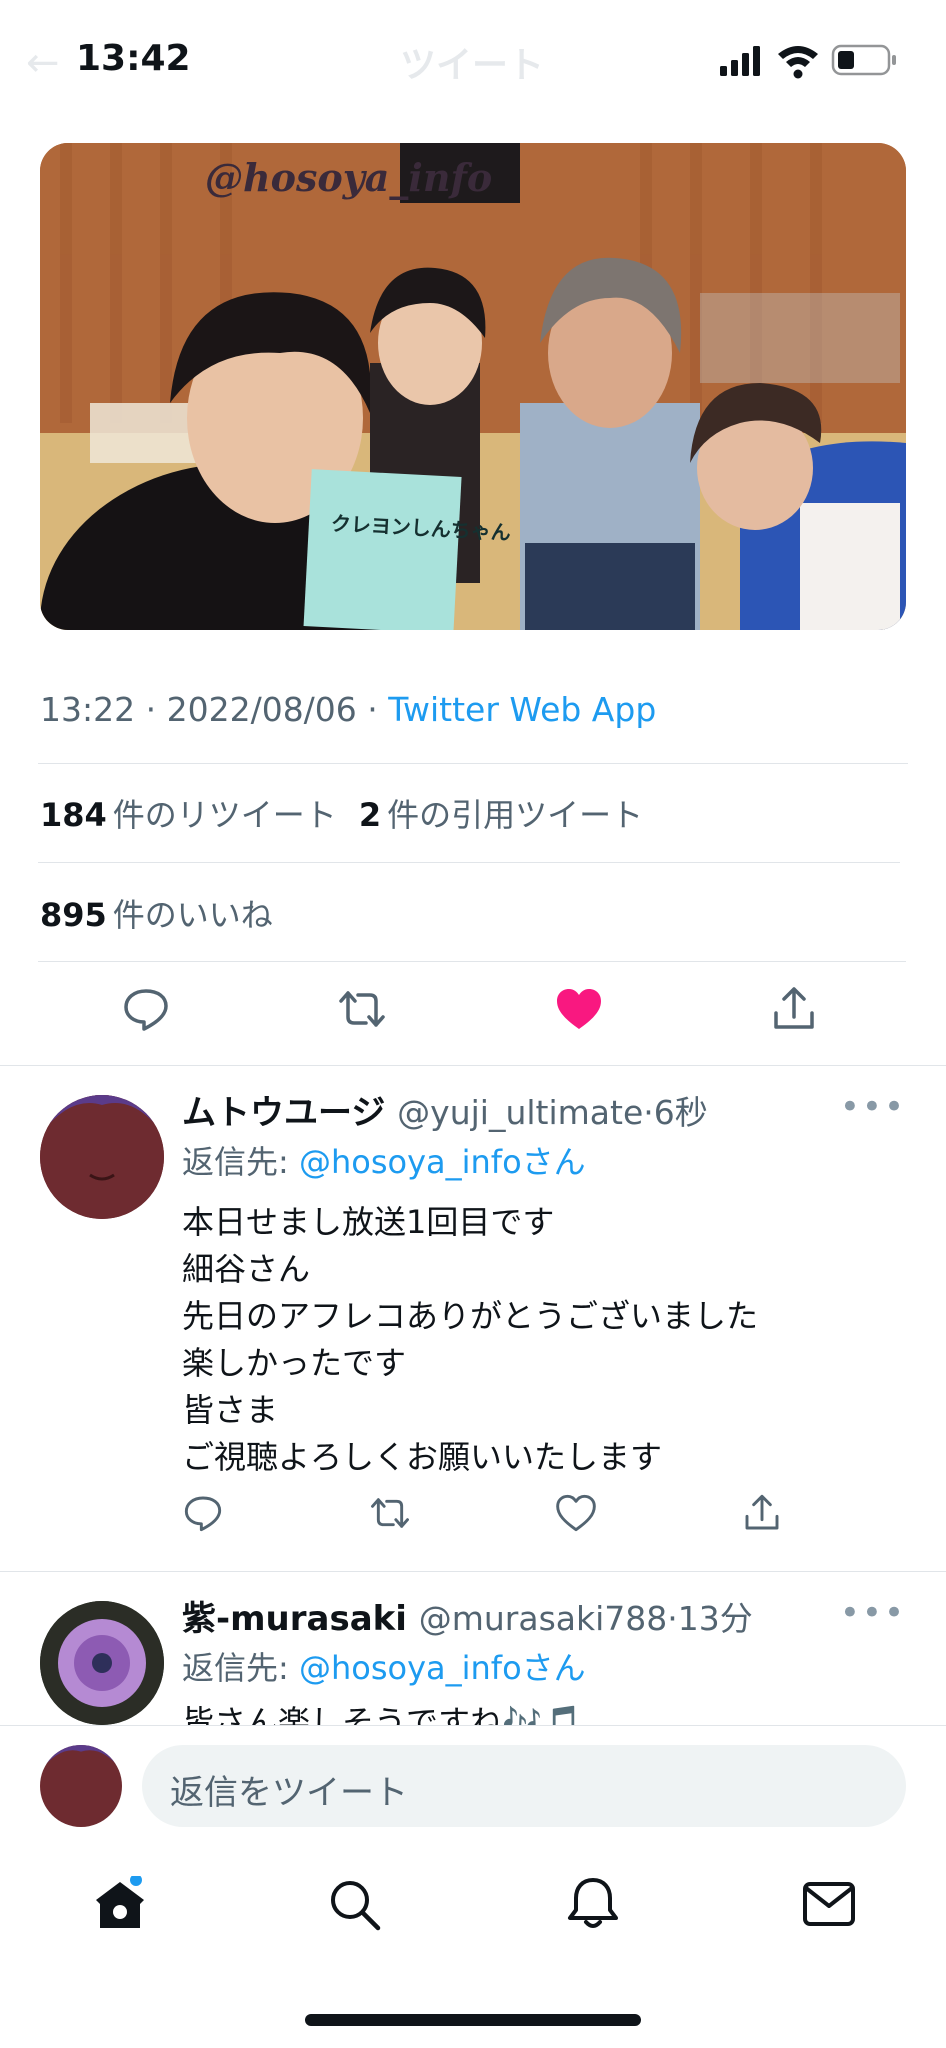 Image resolution: width=946 pixels, height=2048 pixels. Describe the element at coordinates (579, 1009) in the screenshot. I see `like-icon-filled` at that location.